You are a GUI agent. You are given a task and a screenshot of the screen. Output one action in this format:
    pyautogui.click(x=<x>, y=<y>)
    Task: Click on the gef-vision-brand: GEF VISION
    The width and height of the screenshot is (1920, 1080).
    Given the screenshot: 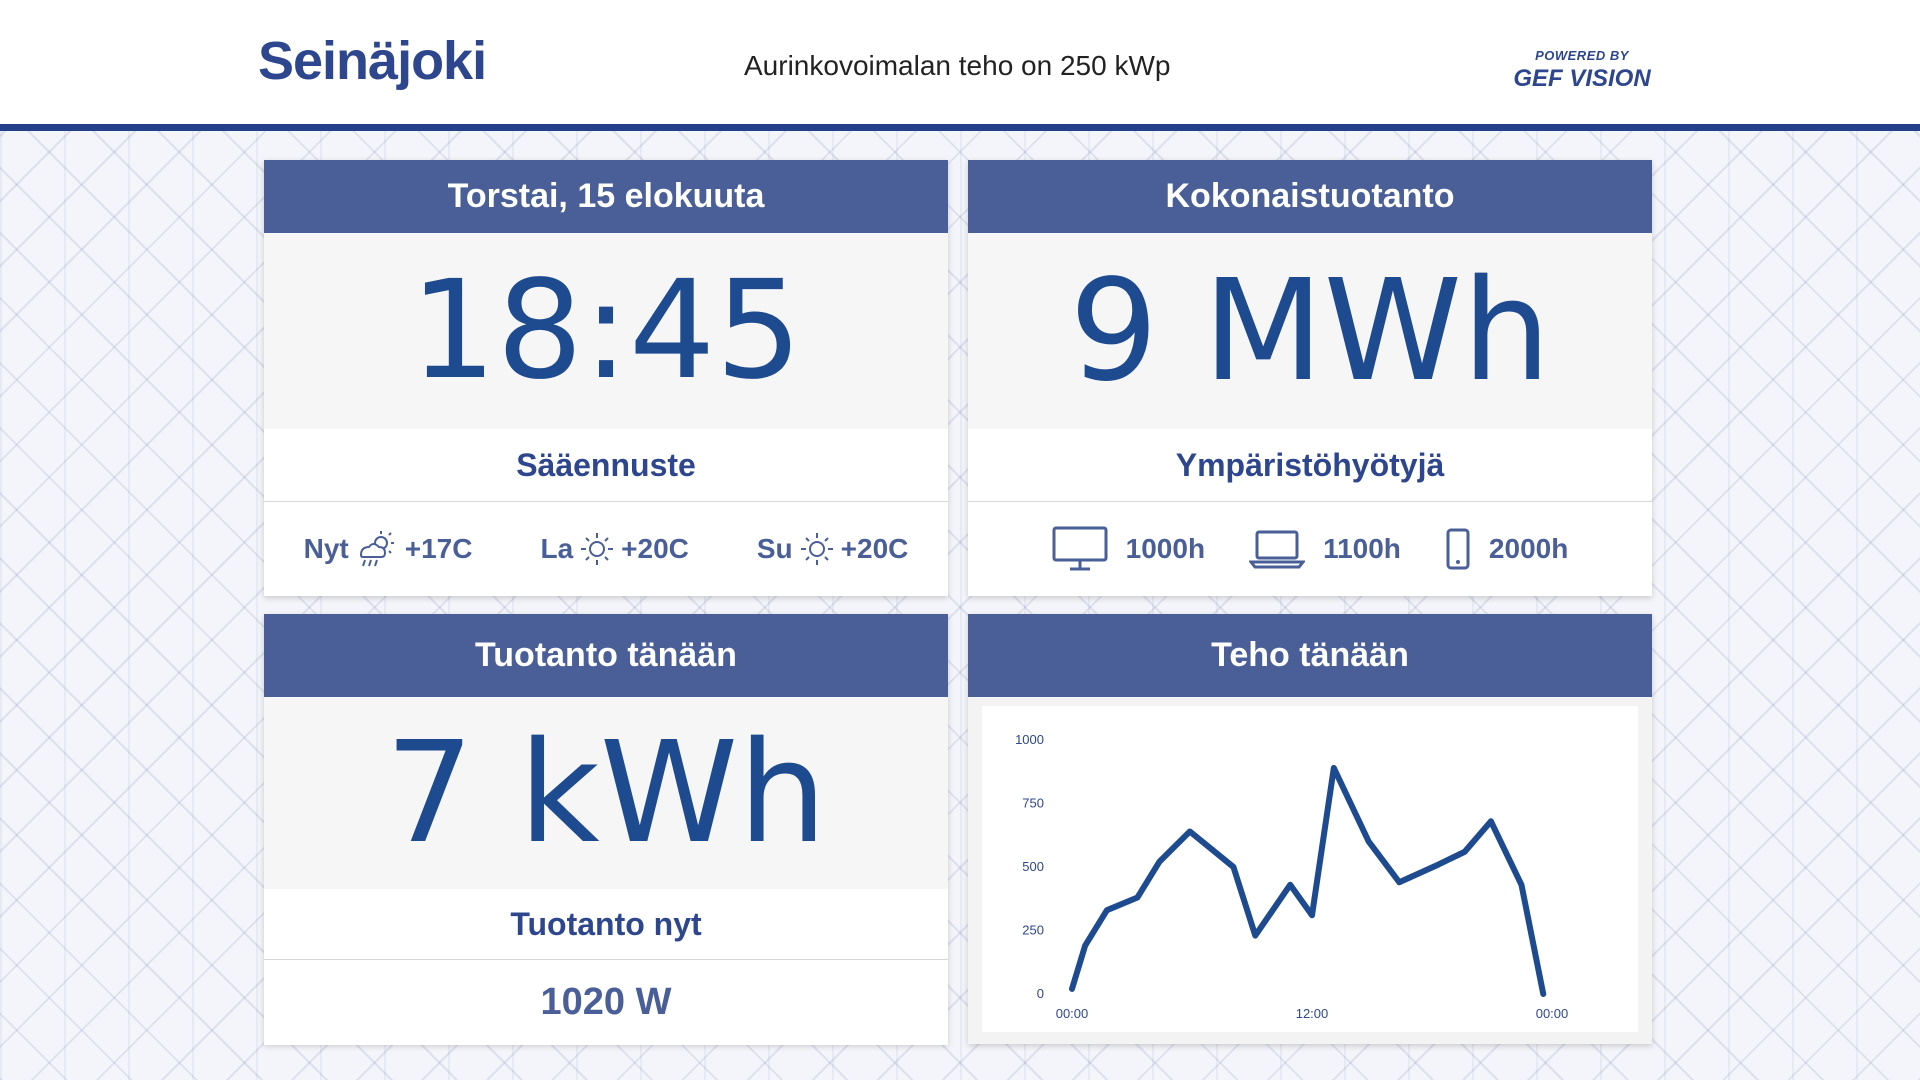 What is the action you would take?
    pyautogui.click(x=1582, y=78)
    